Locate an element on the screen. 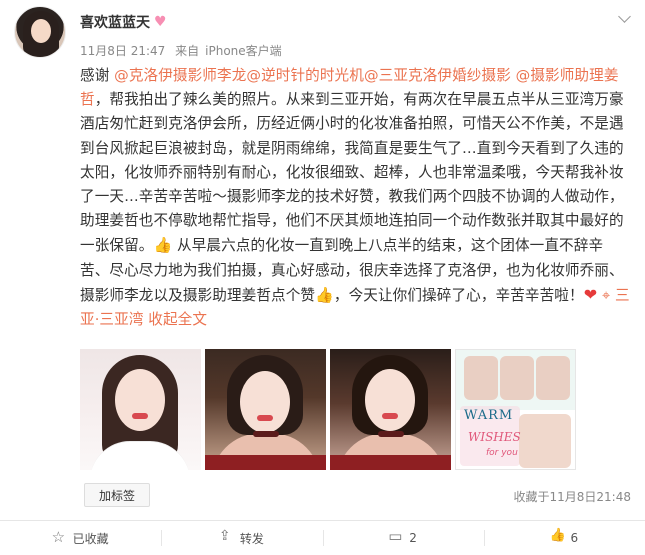 Image resolution: width=645 pixels, height=555 pixels. favorite-label: 已收藏 is located at coordinates (90, 538).